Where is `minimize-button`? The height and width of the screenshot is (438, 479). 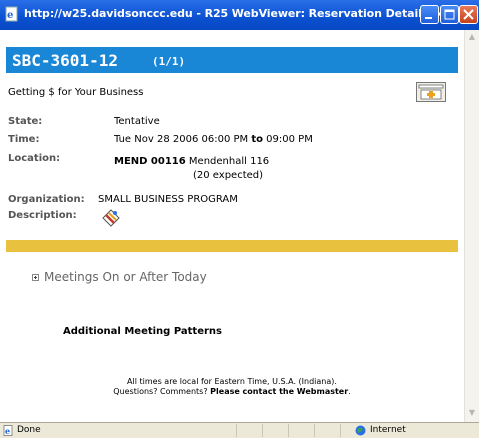 minimize-button is located at coordinates (429, 14).